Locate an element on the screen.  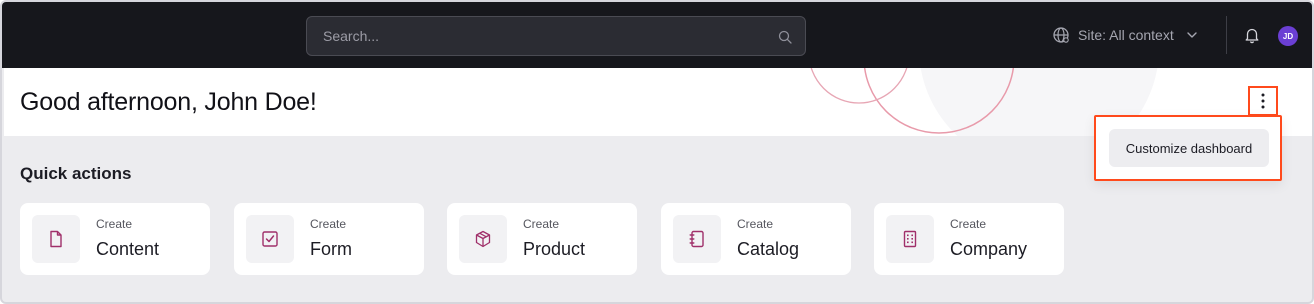
card-label: Form is located at coordinates (331, 249).